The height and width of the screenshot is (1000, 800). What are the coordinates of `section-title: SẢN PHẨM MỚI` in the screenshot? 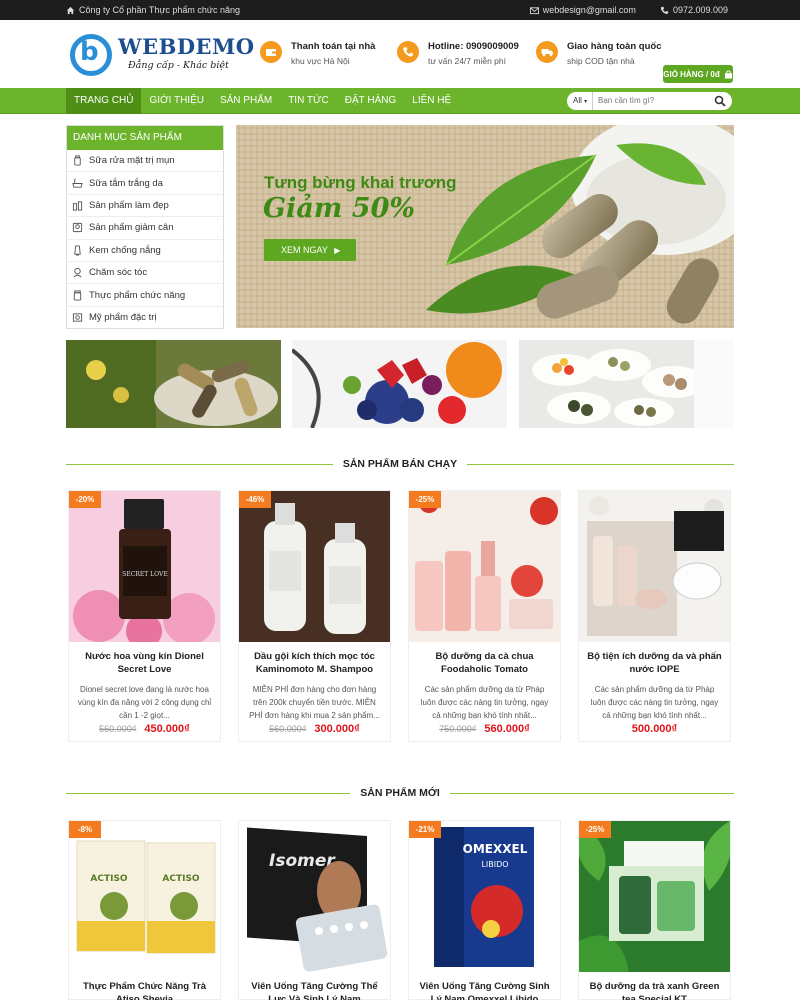 It's located at (400, 793).